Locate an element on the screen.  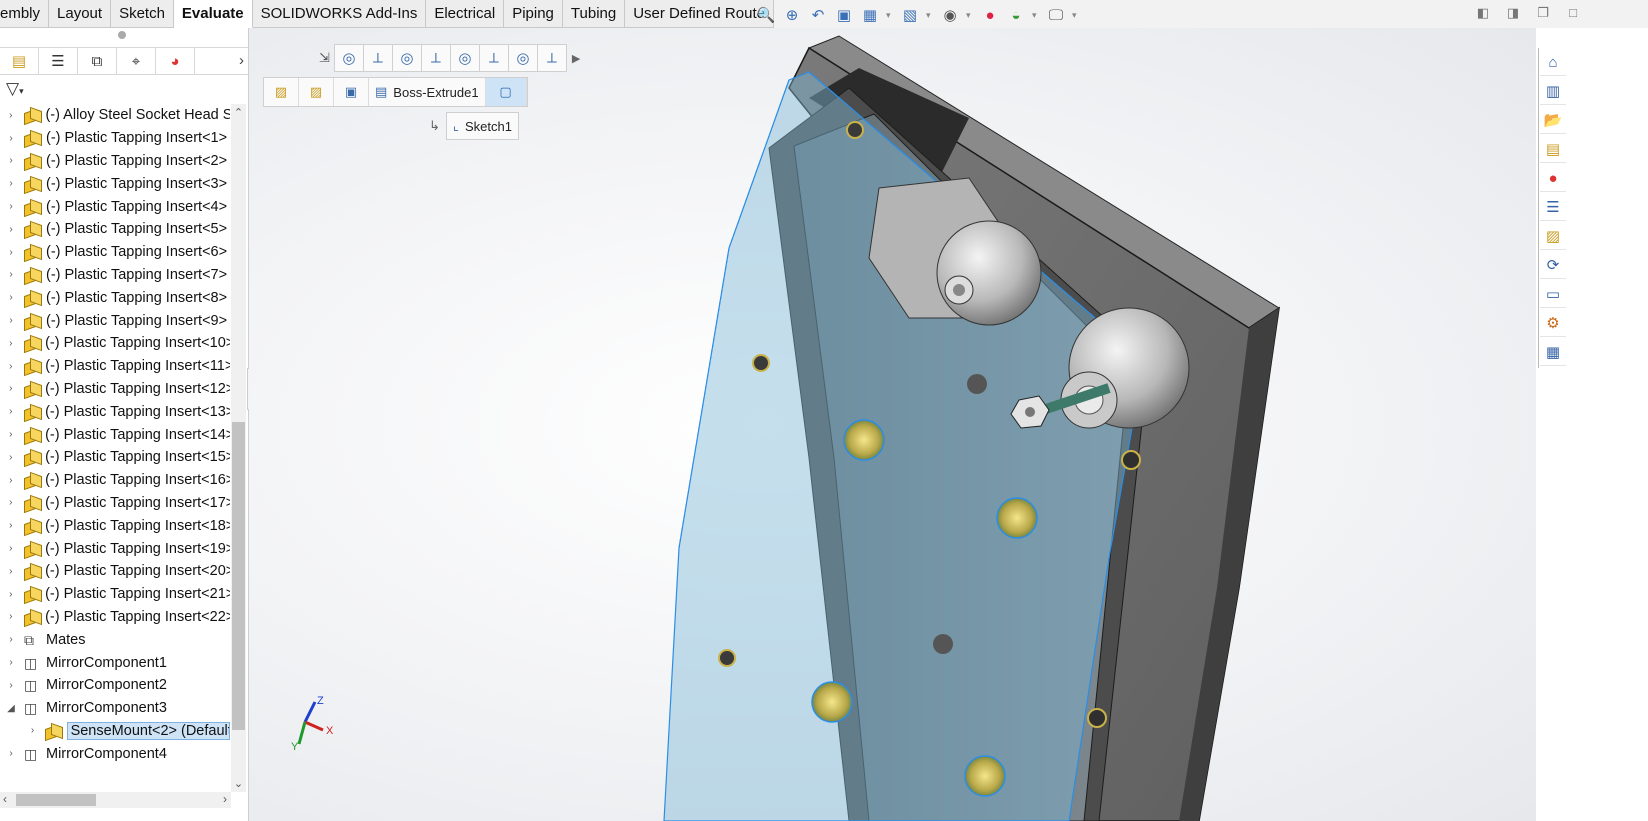
tree-item: › (-) Plastic Tapping Insert<10> is located at coordinates (115, 343).